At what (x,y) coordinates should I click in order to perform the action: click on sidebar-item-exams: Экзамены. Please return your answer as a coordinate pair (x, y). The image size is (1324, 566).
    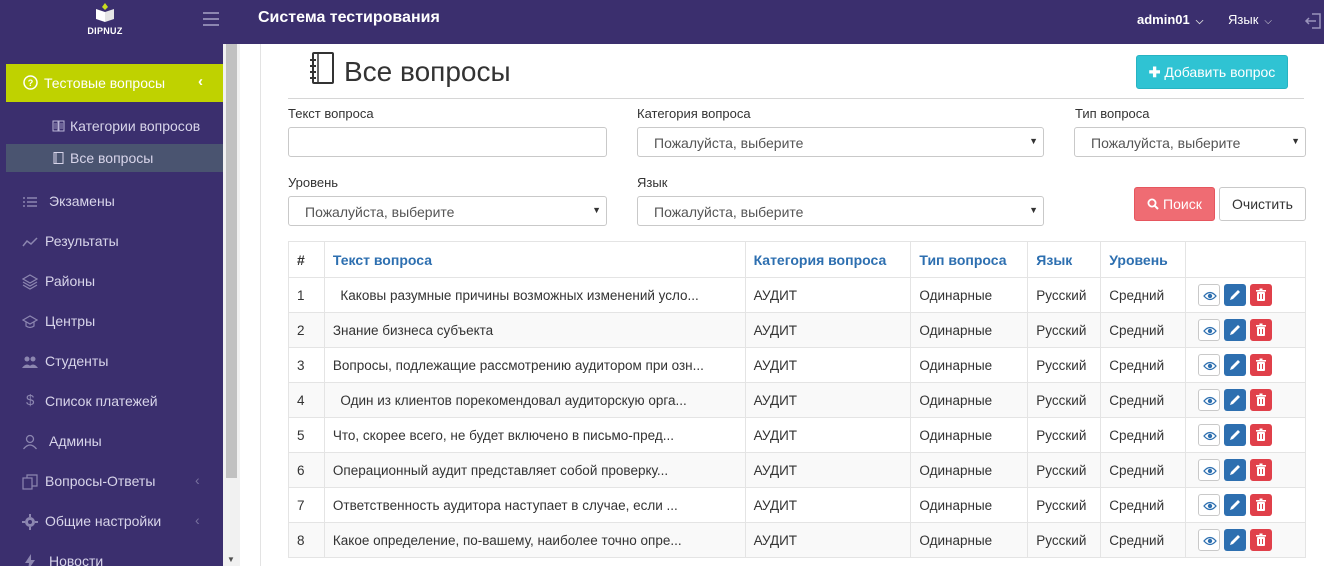
    Looking at the image, I should click on (111, 202).